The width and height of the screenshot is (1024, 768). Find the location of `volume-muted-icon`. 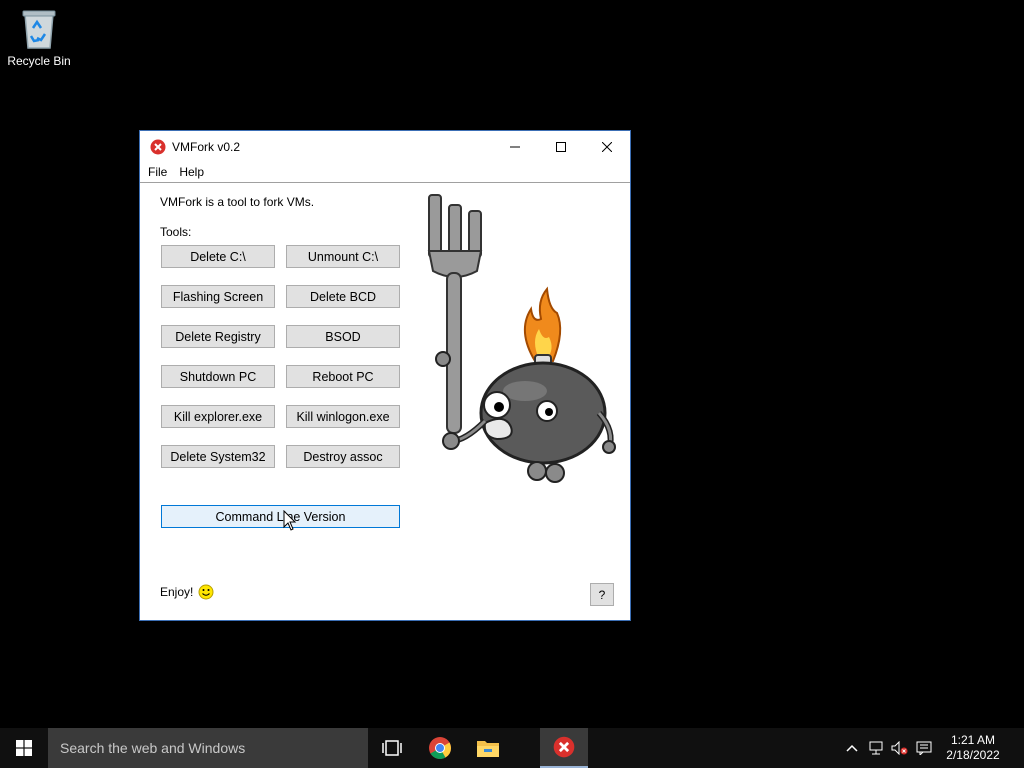

volume-muted-icon is located at coordinates (899, 748).